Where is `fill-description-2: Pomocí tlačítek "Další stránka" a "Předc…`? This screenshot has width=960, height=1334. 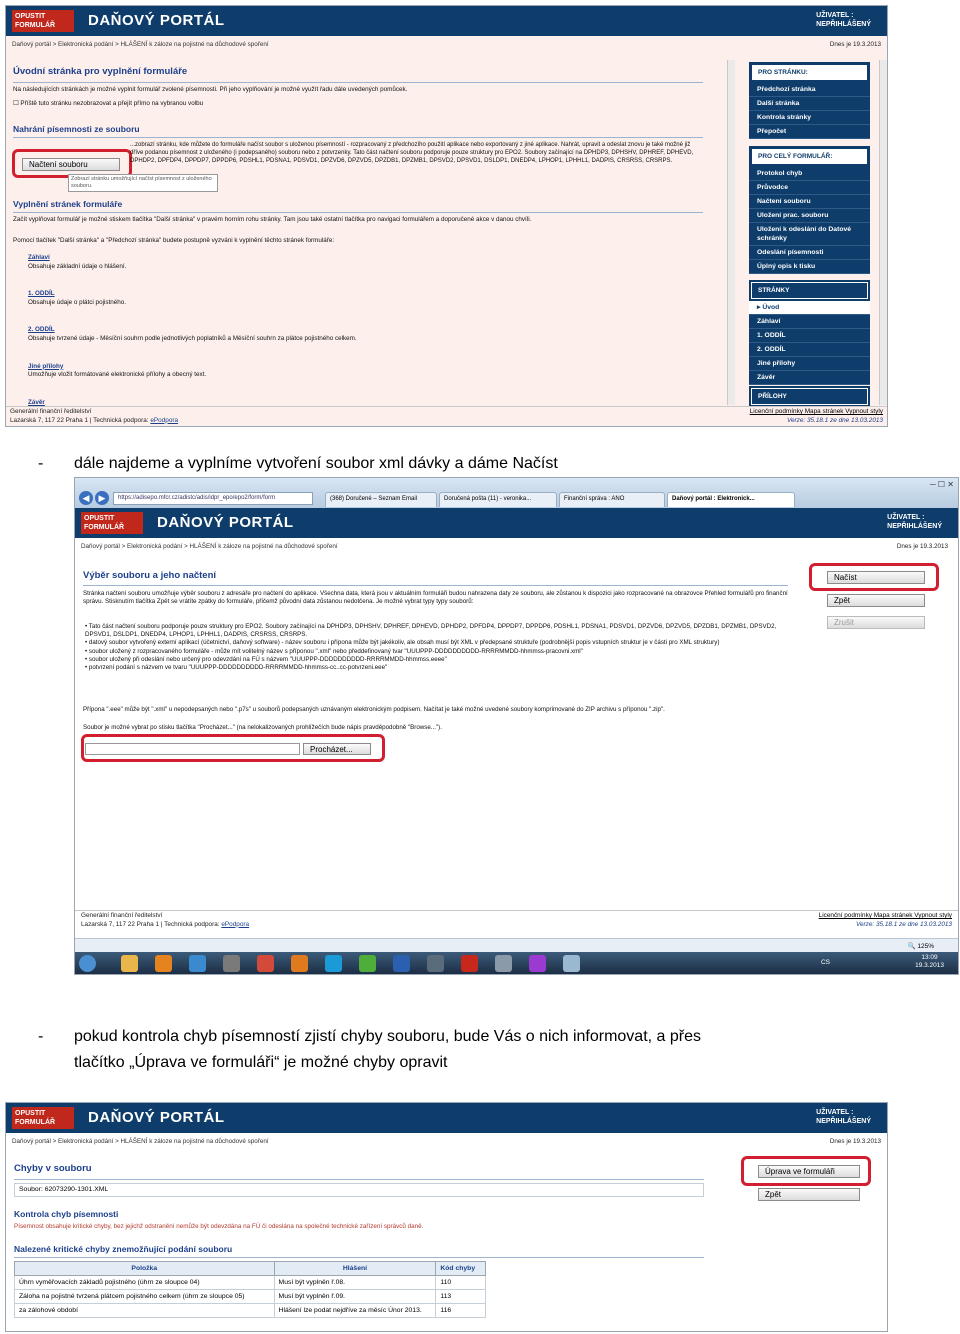
fill-description-2: Pomocí tlačítek "Další stránka" a "Předc… is located at coordinates (174, 240).